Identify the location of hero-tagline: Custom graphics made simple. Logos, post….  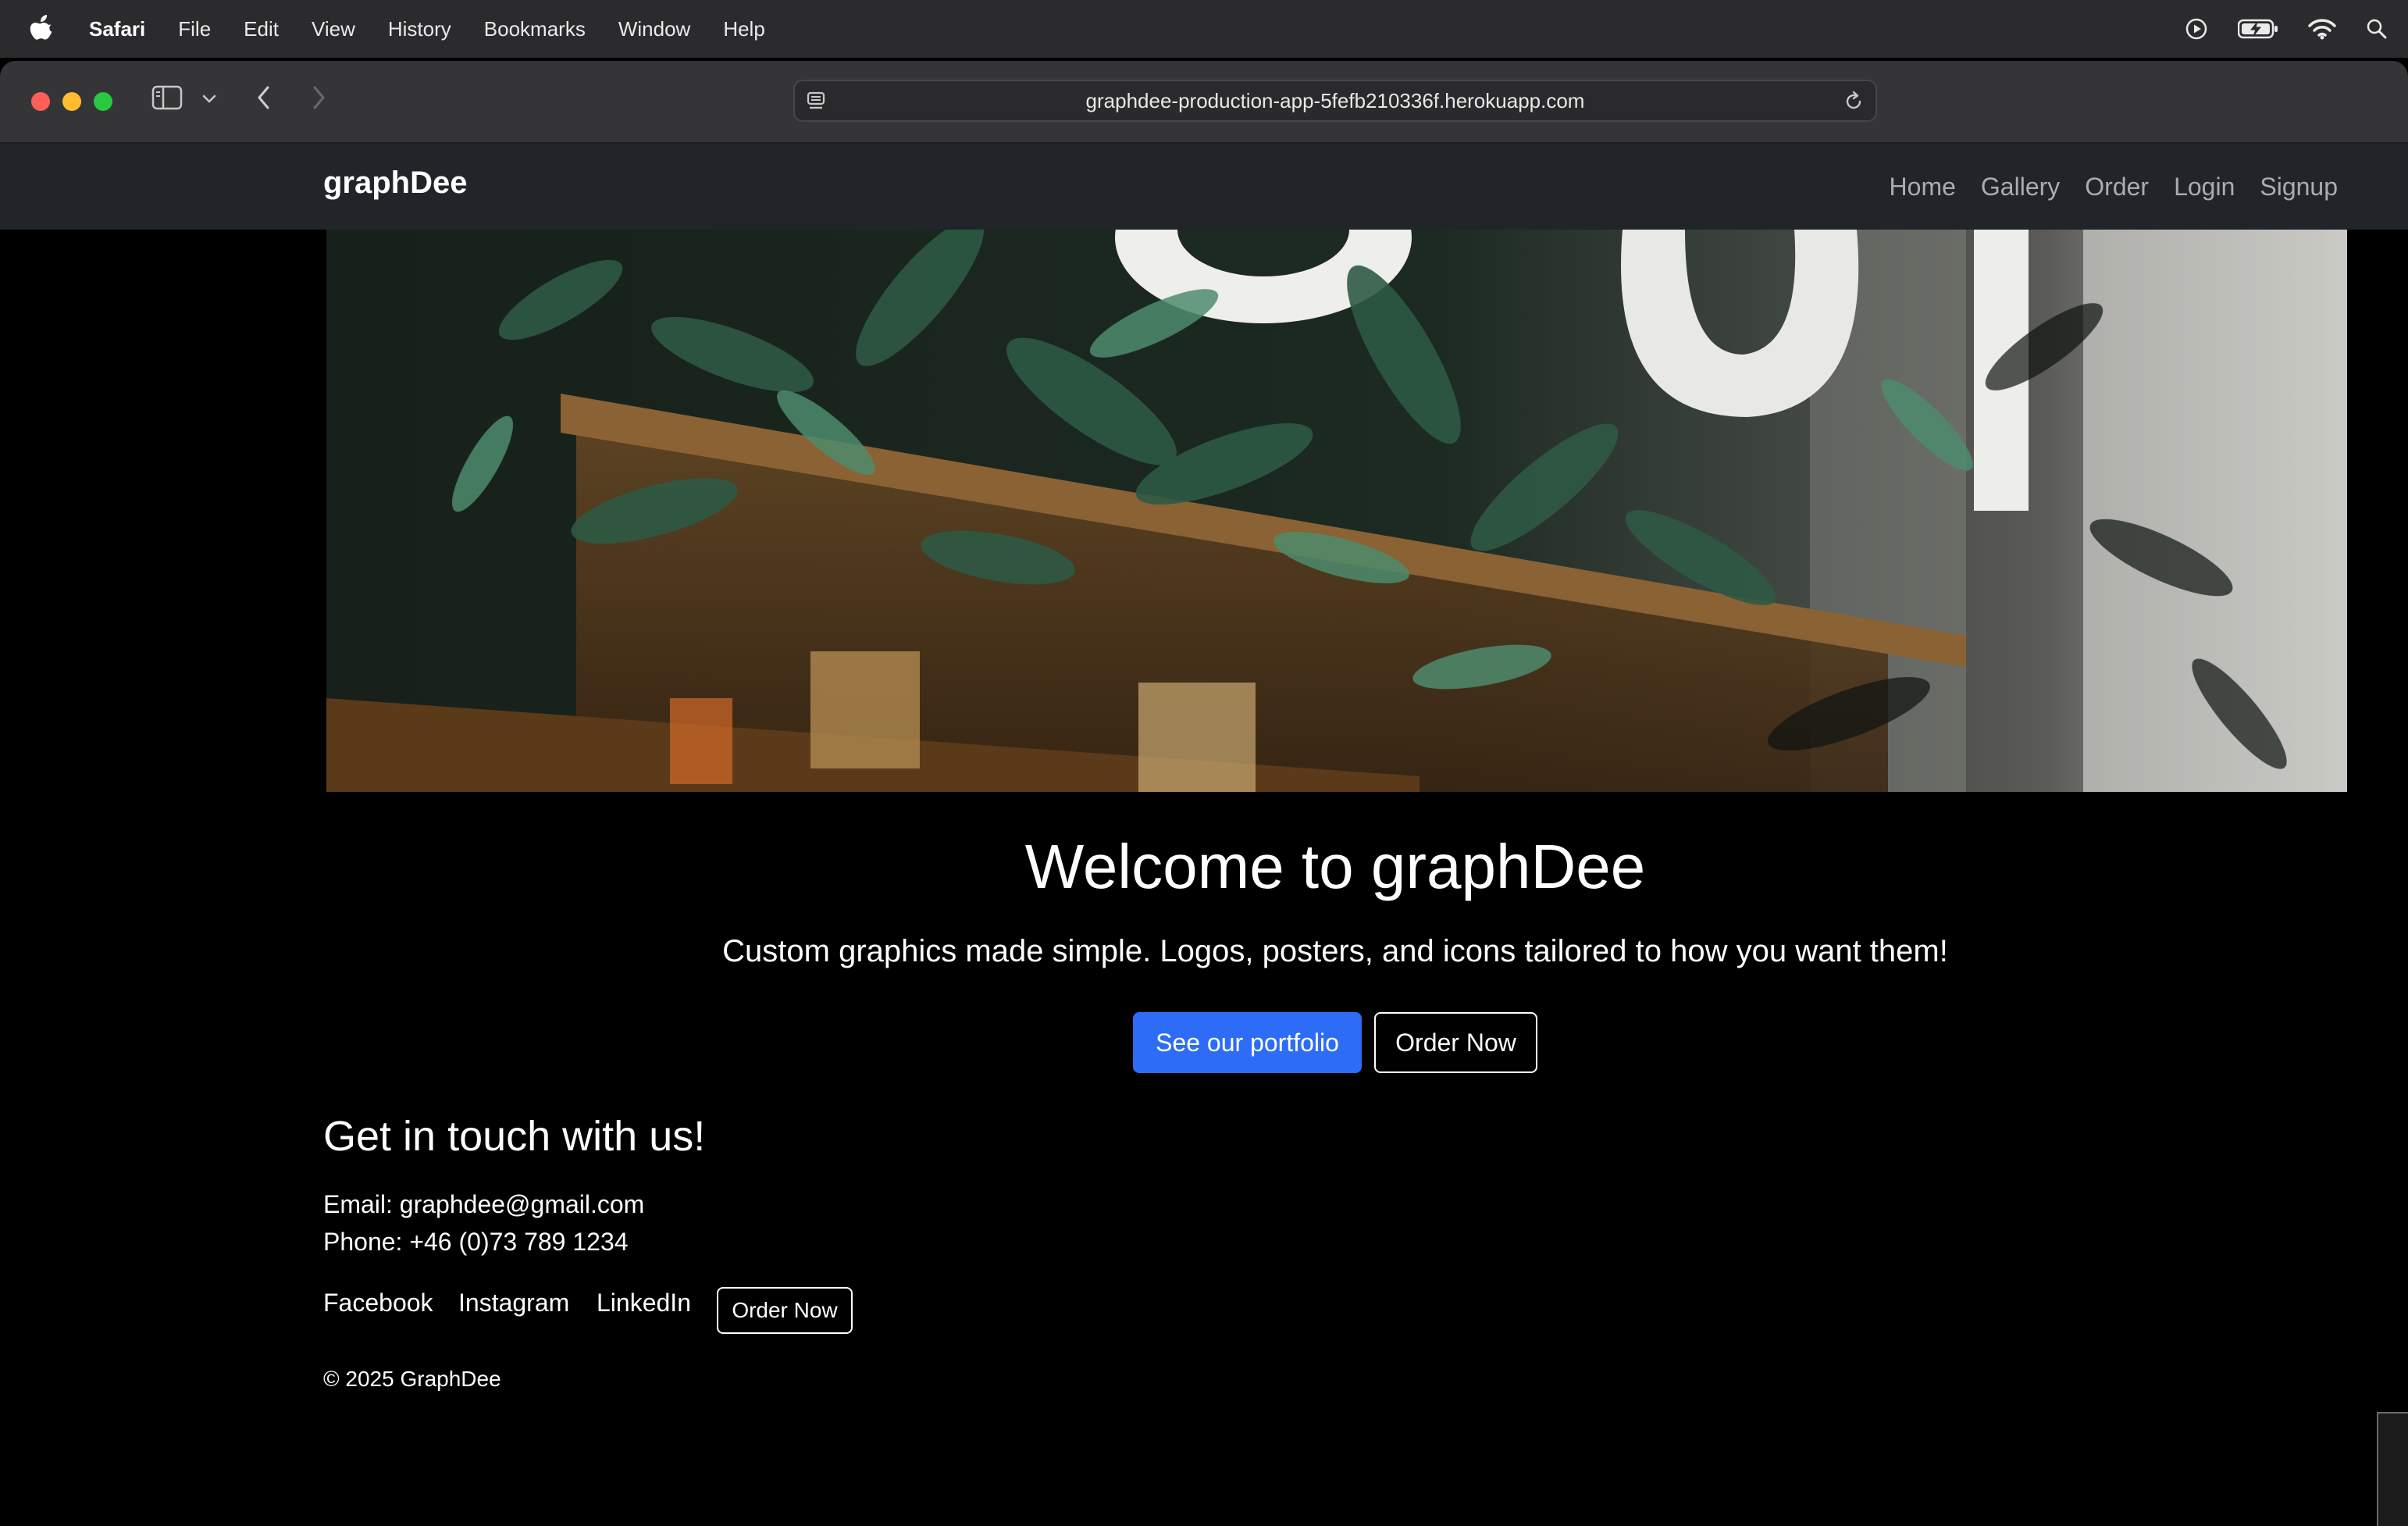
(1335, 951).